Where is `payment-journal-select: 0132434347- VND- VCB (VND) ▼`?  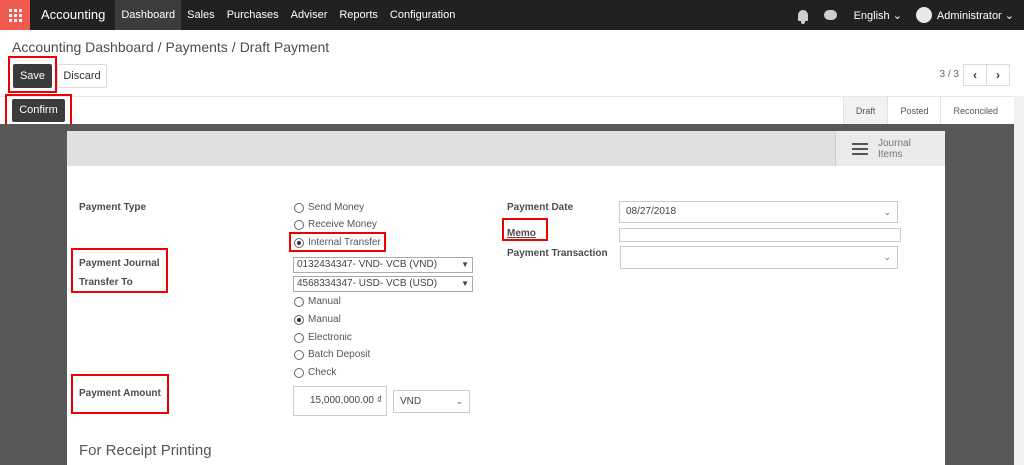
payment-journal-select: 0132434347- VND- VCB (VND) ▼ is located at coordinates (383, 265).